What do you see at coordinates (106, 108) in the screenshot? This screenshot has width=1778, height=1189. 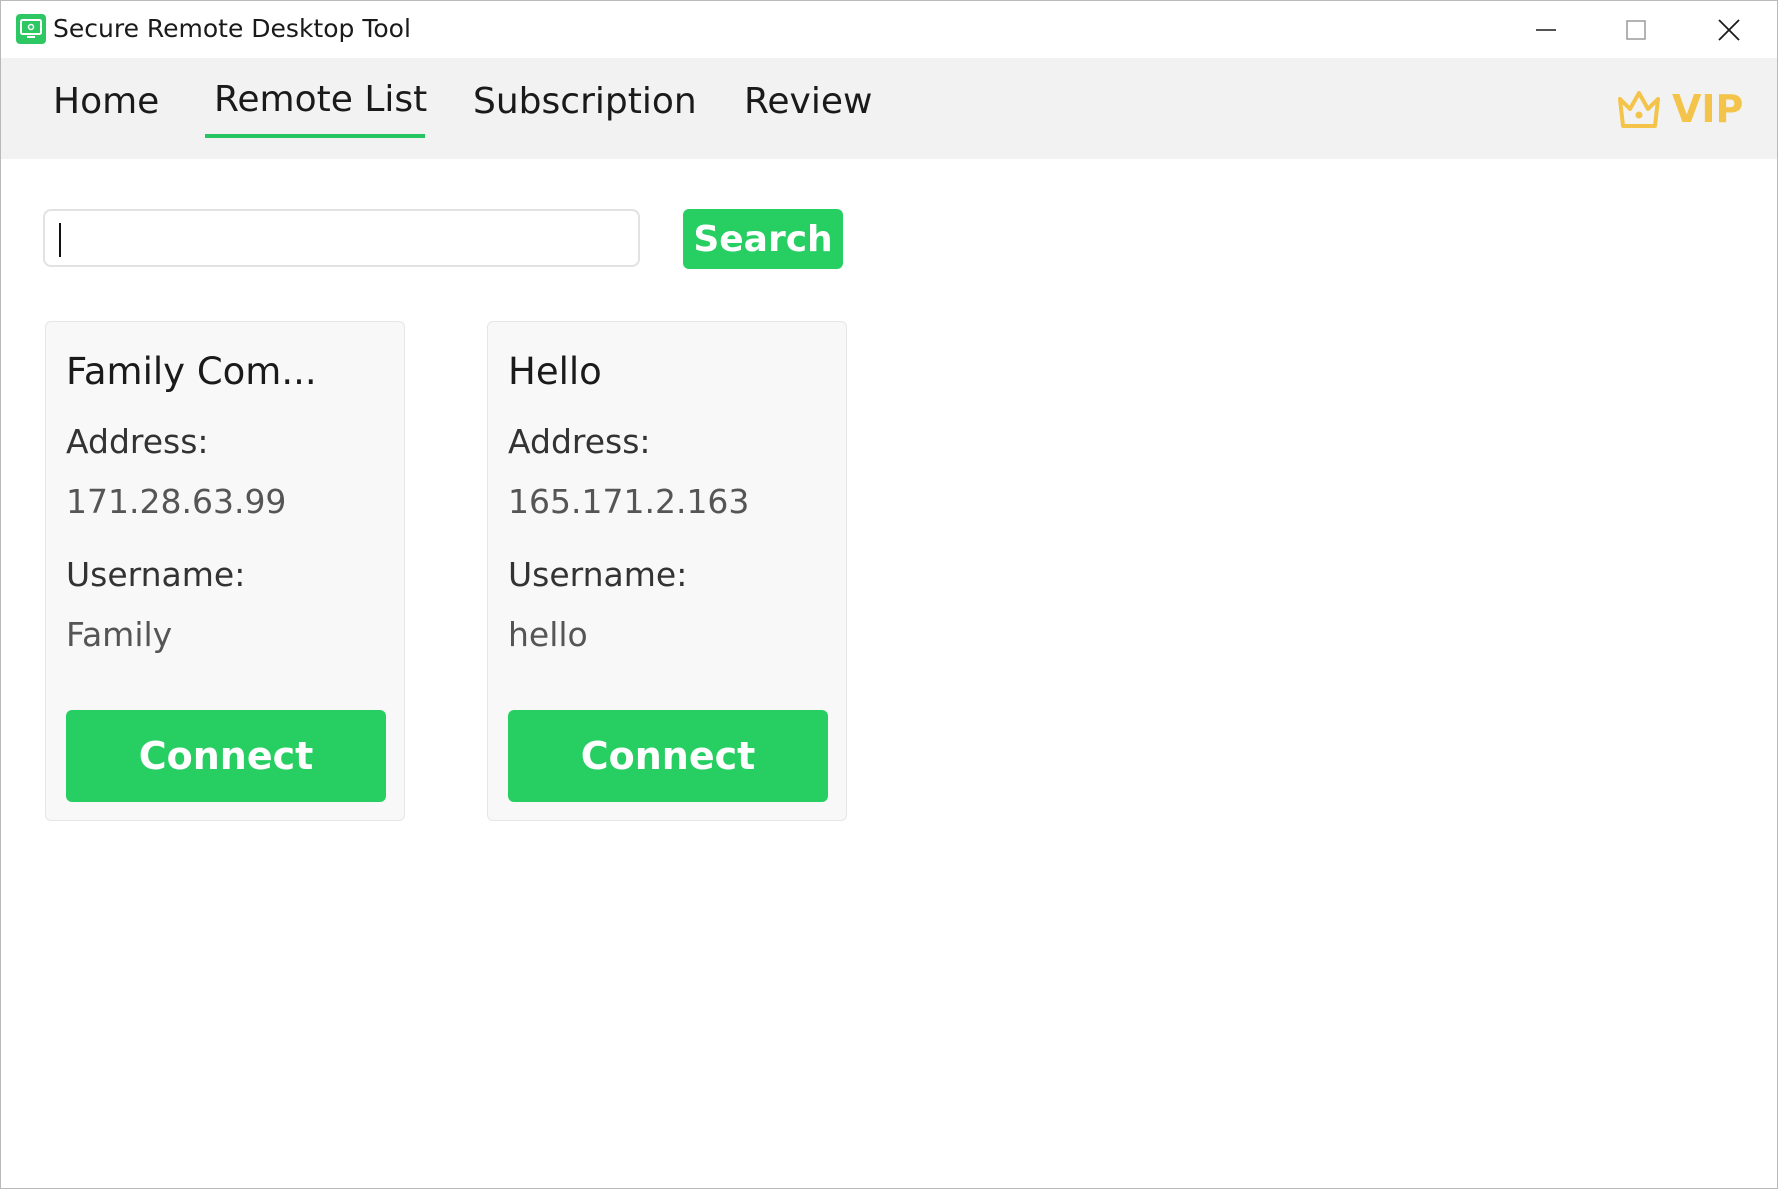 I see `tab-home: Home` at bounding box center [106, 108].